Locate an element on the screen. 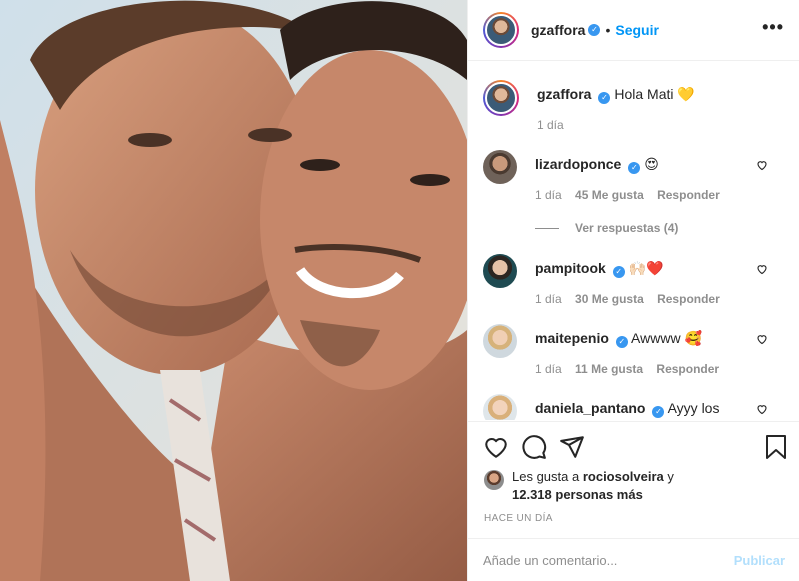 This screenshot has height=581, width=799. author-username: gzaffora is located at coordinates (558, 30).